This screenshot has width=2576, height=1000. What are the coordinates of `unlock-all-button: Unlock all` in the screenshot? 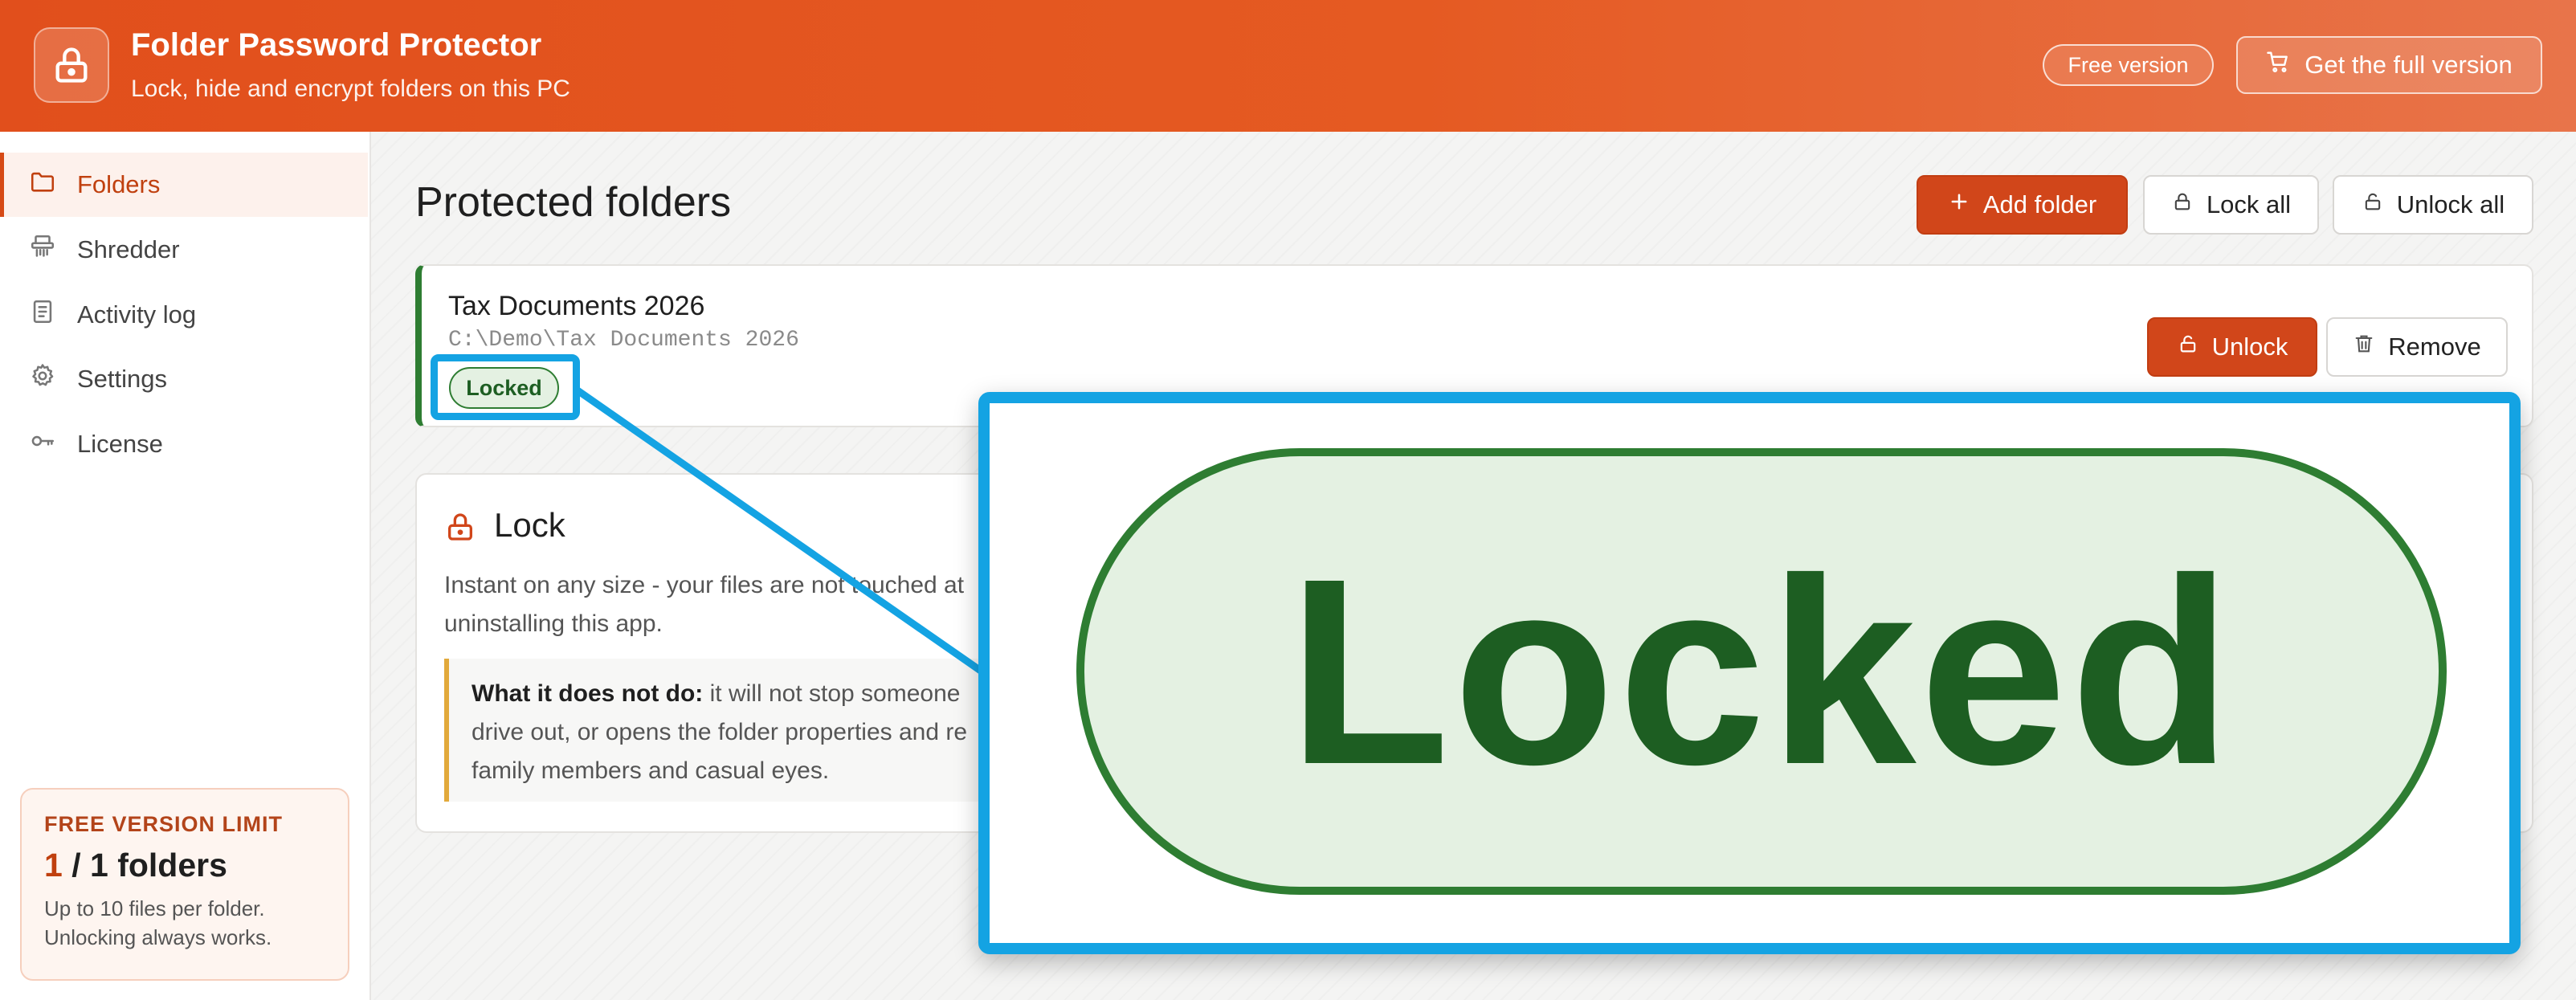 It's located at (2433, 205).